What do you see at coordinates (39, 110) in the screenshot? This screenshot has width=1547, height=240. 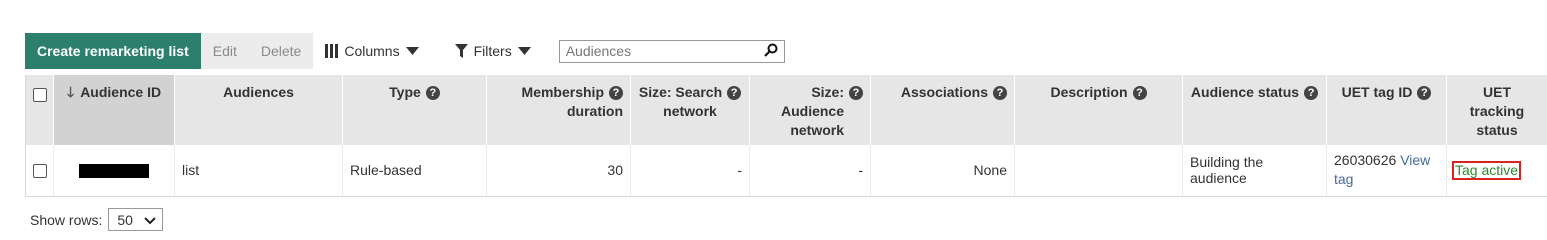 I see `select-all-cell` at bounding box center [39, 110].